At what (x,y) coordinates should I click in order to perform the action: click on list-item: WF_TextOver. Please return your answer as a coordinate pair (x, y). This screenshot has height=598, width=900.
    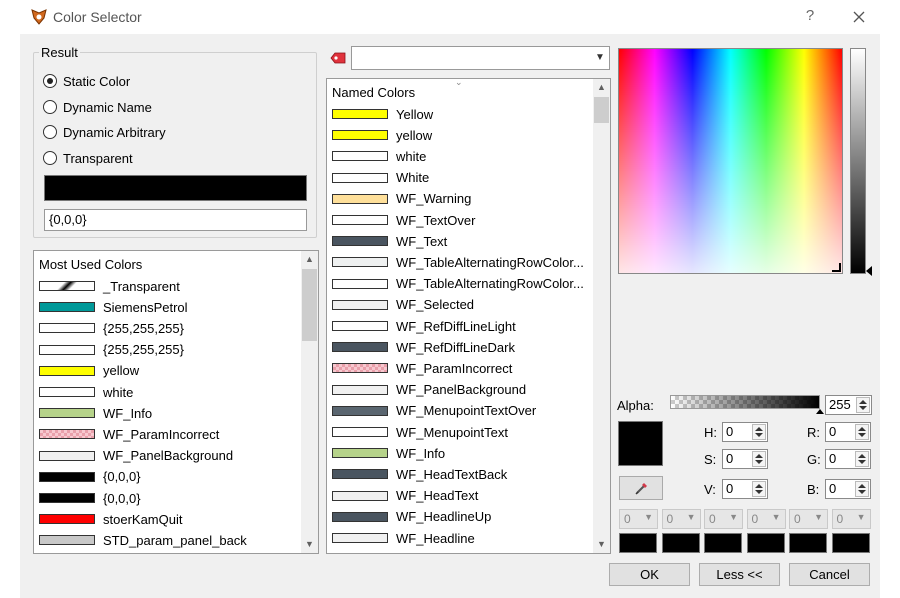
    Looking at the image, I should click on (403, 220).